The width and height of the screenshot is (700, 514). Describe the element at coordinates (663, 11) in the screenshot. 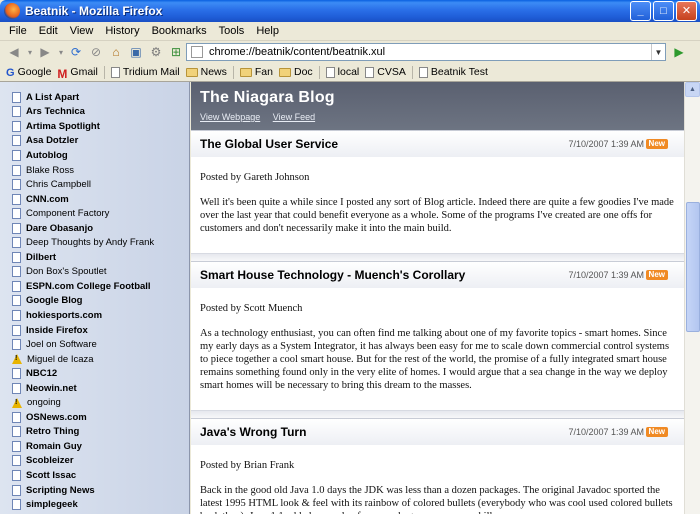

I see `maximize-button: □` at that location.